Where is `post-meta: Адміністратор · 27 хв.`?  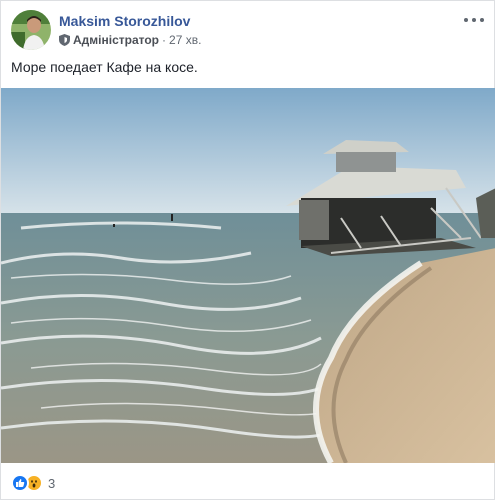
post-meta: Адміністратор · 27 хв. is located at coordinates (130, 40).